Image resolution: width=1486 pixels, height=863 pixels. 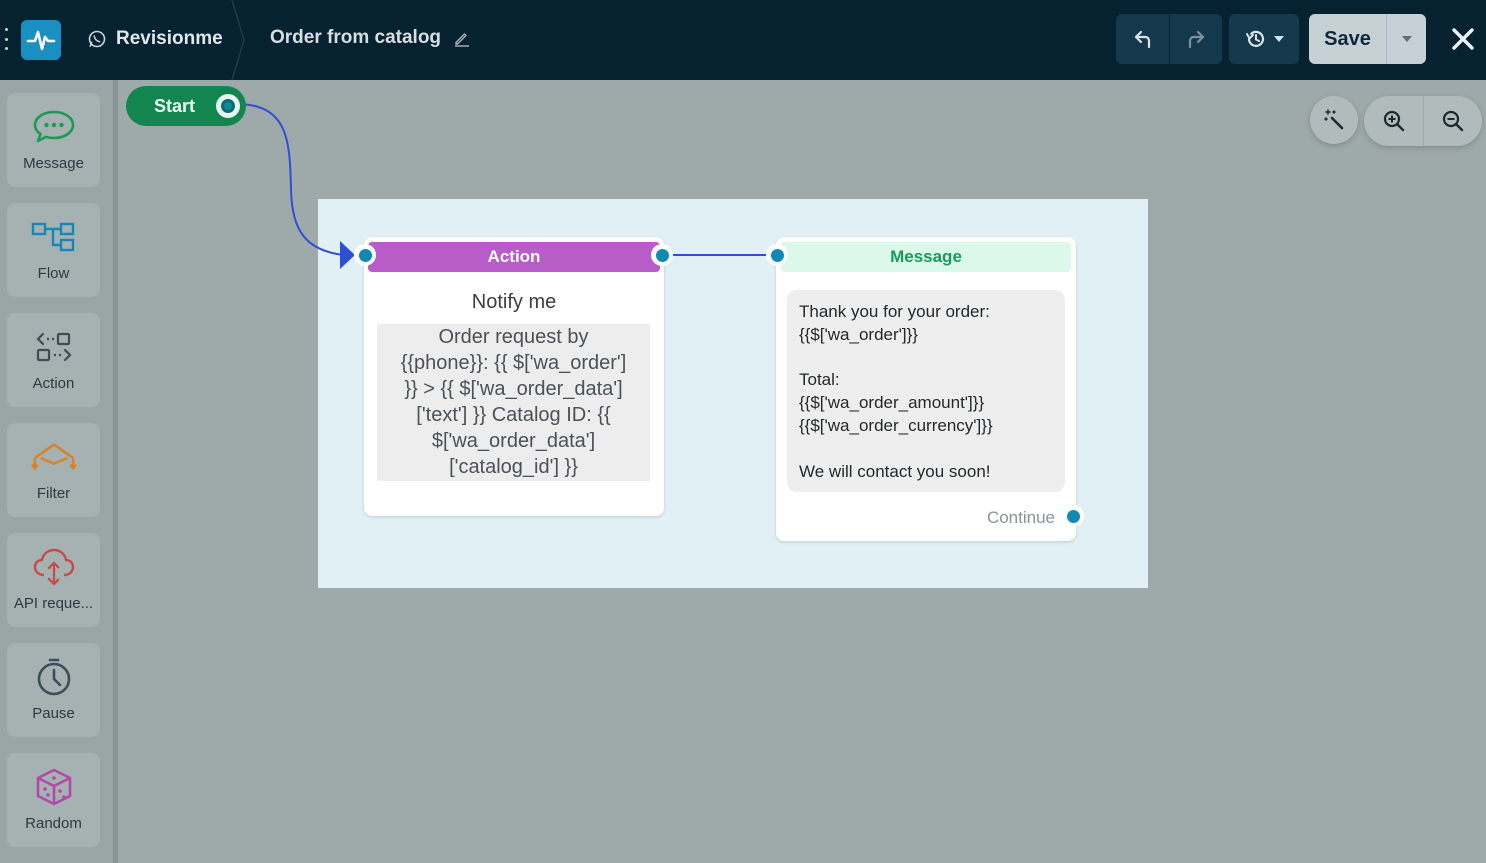 I want to click on palette-item-message: Message, so click(x=53, y=140).